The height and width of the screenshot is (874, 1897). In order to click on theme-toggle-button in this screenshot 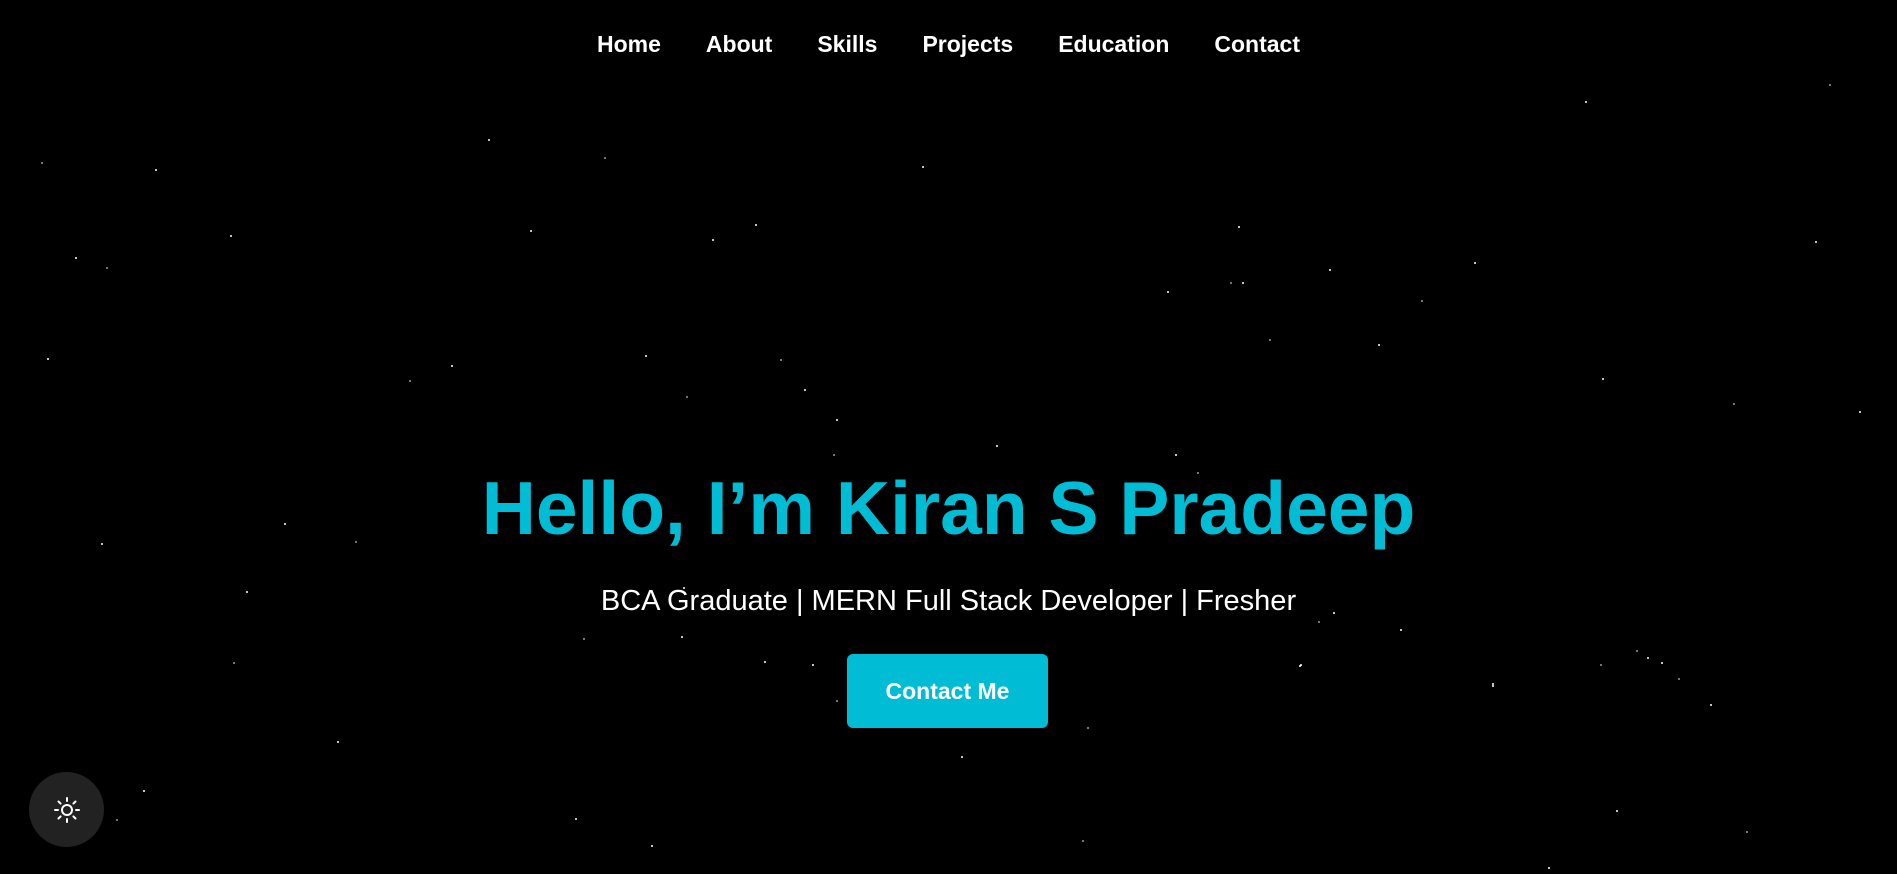, I will do `click(66, 809)`.